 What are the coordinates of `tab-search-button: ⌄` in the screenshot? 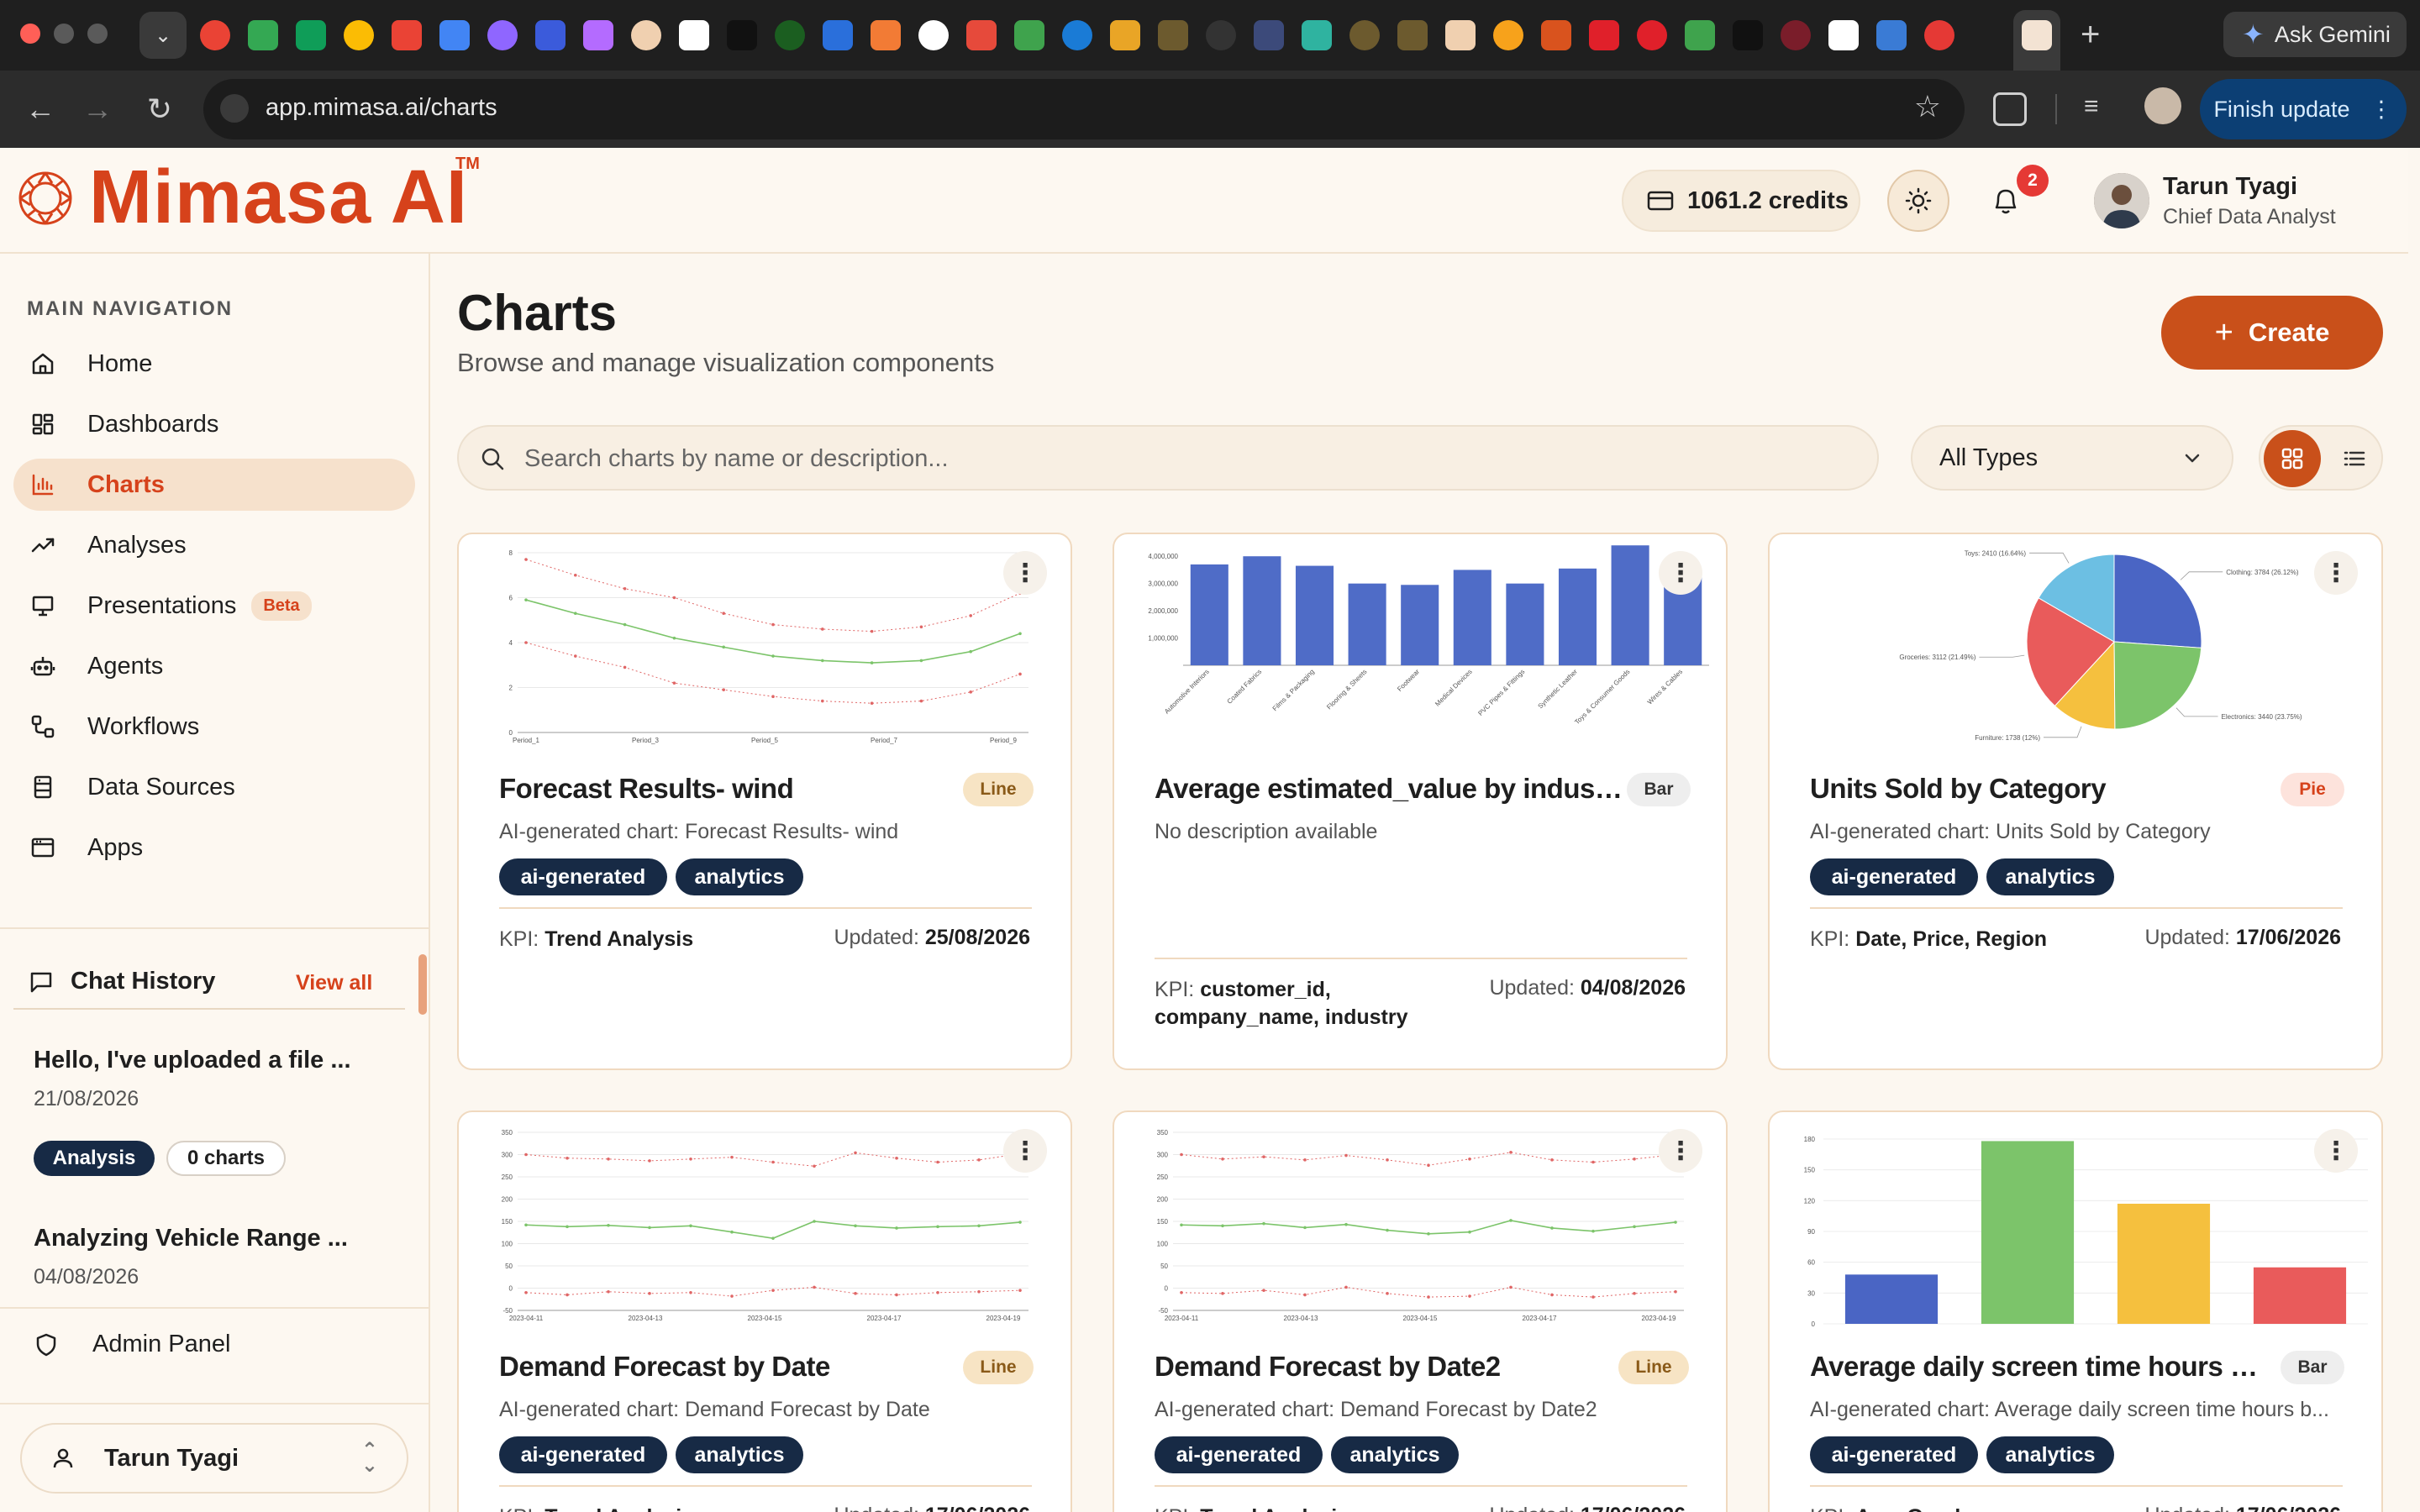 It's located at (163, 35).